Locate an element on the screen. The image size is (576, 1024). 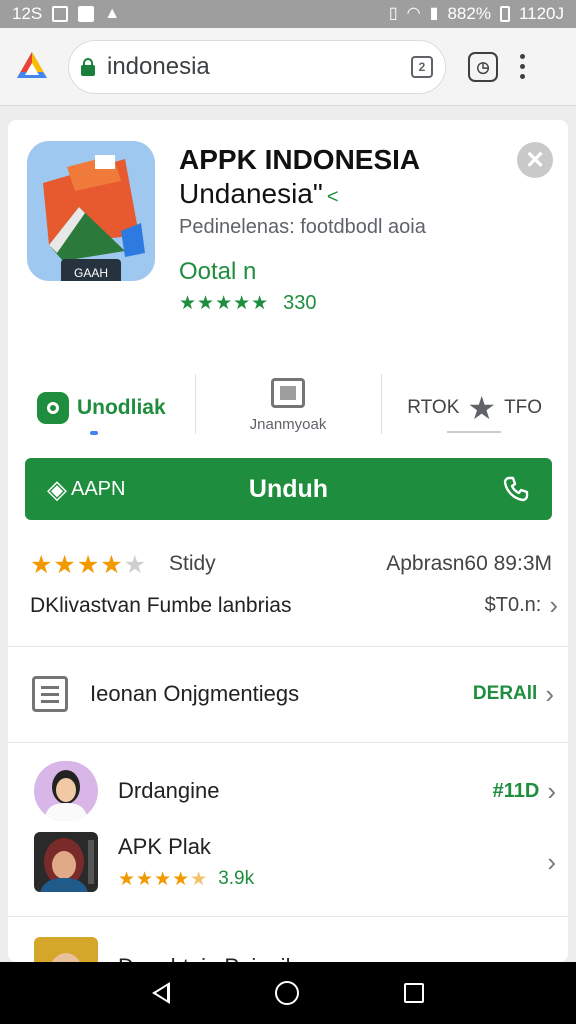
app-category: Ootal n is located at coordinates (217, 272).